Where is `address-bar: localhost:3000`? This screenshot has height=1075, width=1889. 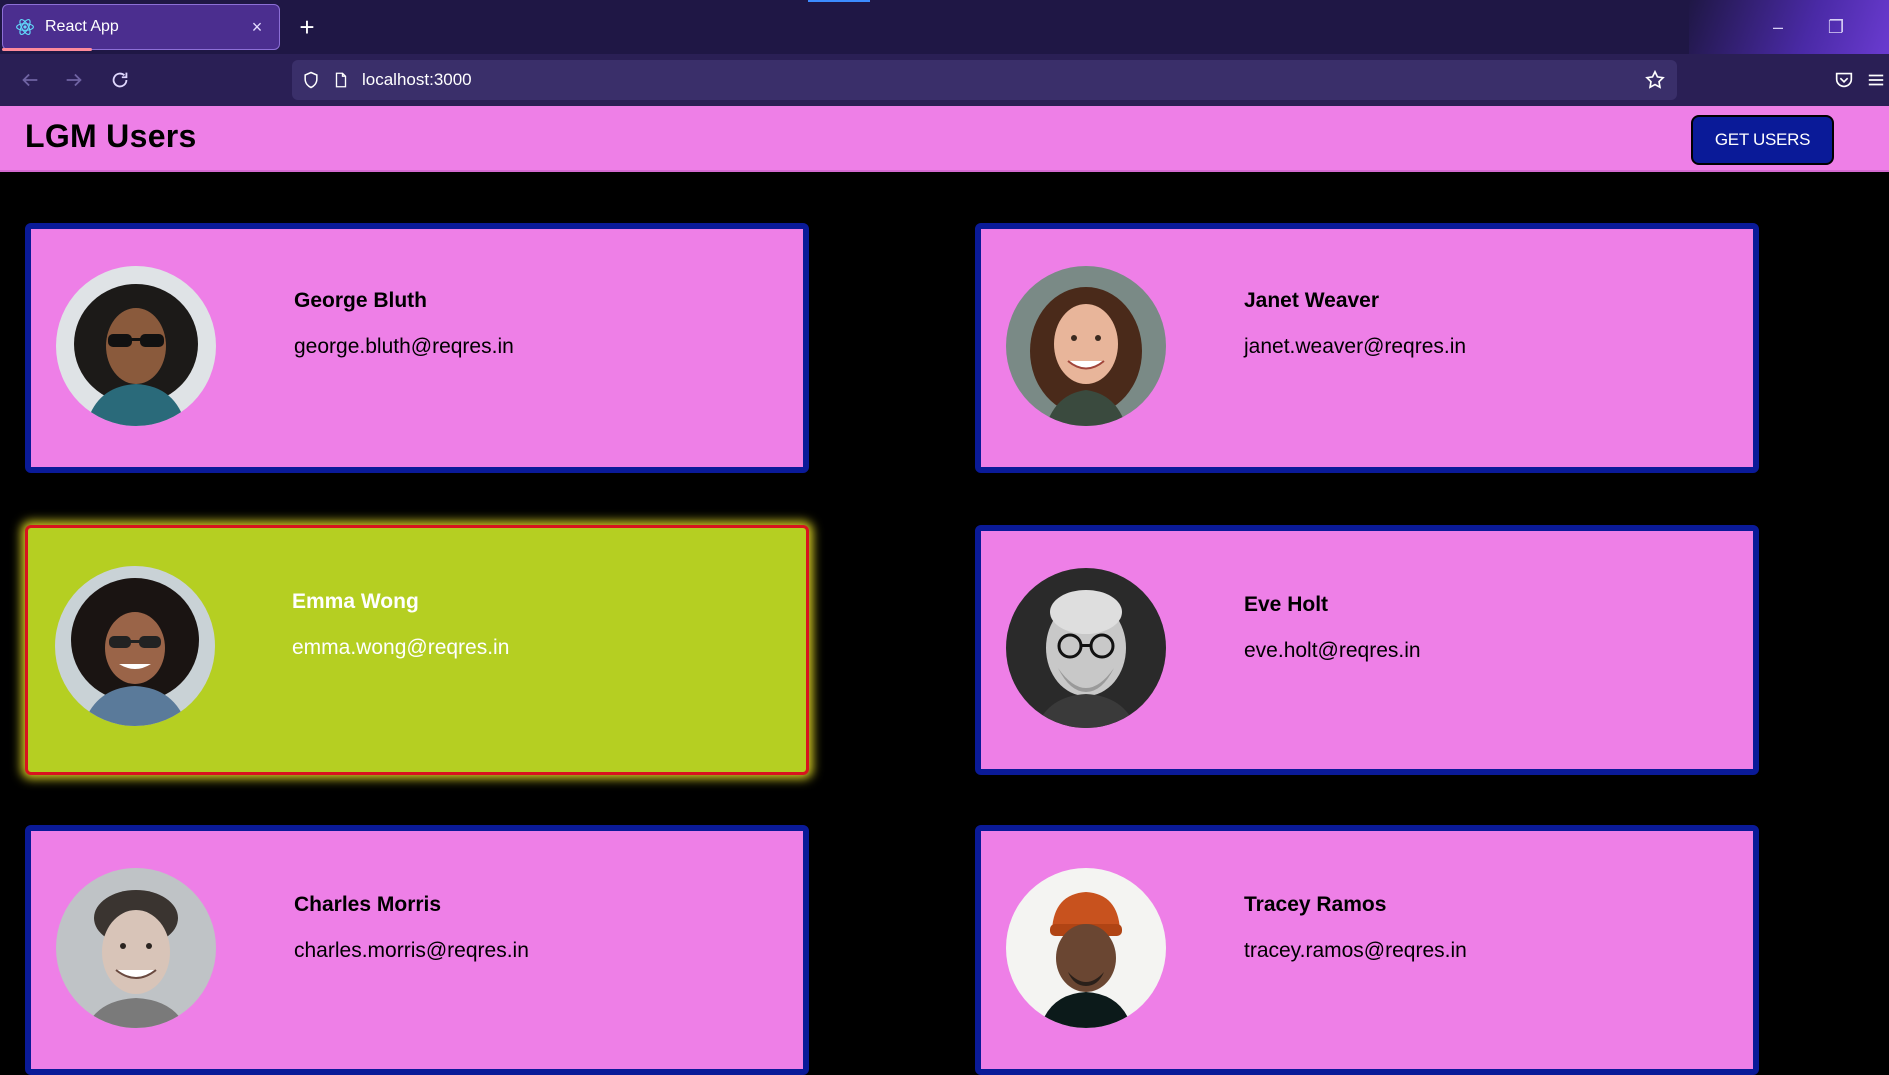 address-bar: localhost:3000 is located at coordinates (984, 80).